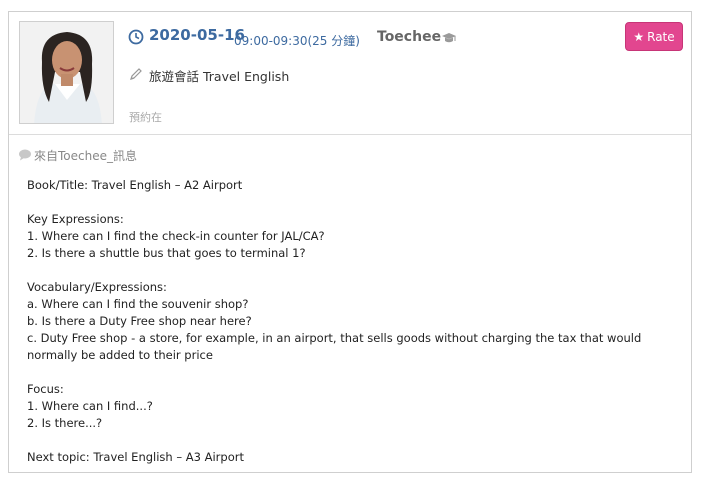  I want to click on lesson-date: 2020-05-16, so click(197, 35).